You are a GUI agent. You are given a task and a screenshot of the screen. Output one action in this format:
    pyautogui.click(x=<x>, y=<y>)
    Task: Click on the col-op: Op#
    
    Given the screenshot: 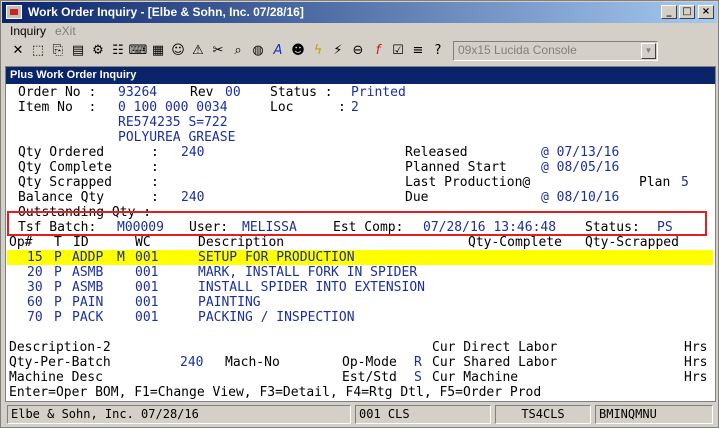 What is the action you would take?
    pyautogui.click(x=21, y=242)
    